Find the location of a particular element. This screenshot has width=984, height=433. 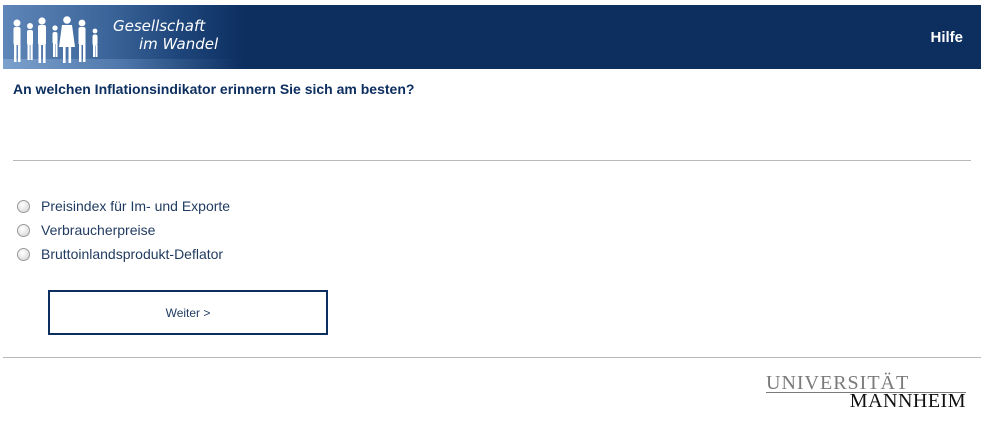

footer-divider is located at coordinates (492, 357).